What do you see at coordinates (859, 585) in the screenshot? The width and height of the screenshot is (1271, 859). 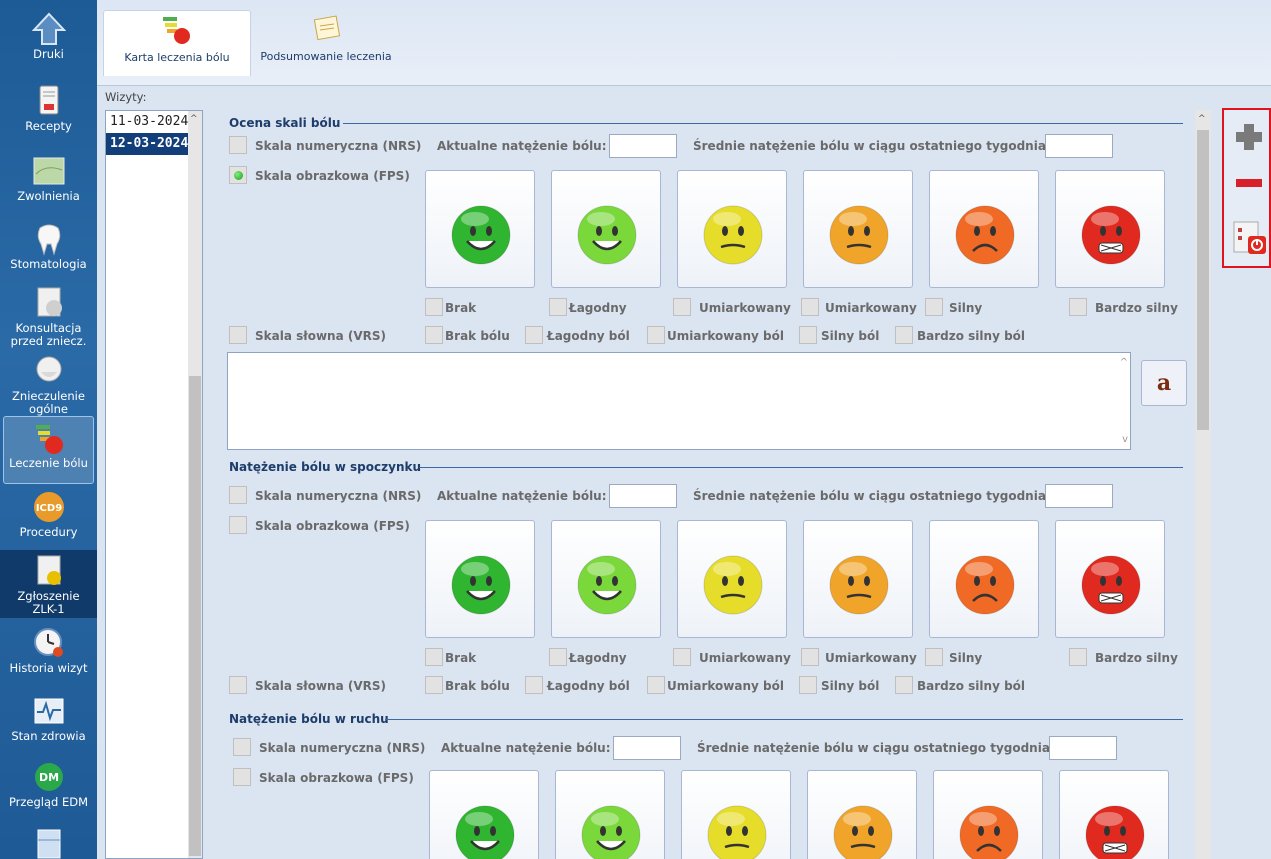 I see `face-moderate-2-icon` at bounding box center [859, 585].